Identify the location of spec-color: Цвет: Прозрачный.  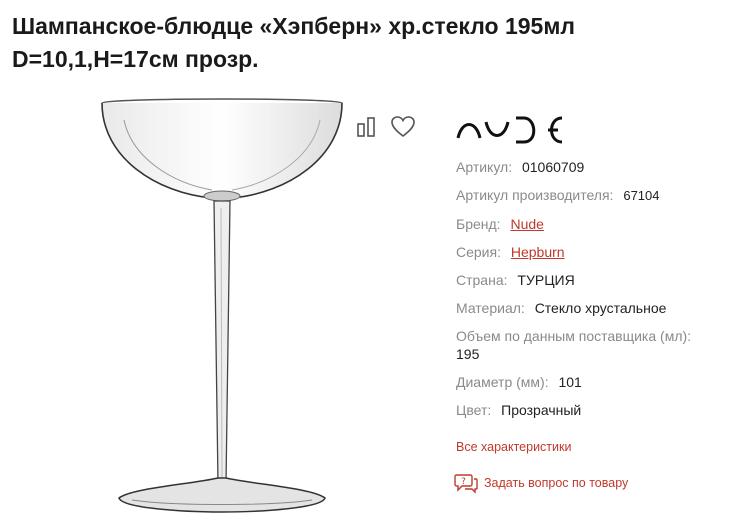
(591, 410).